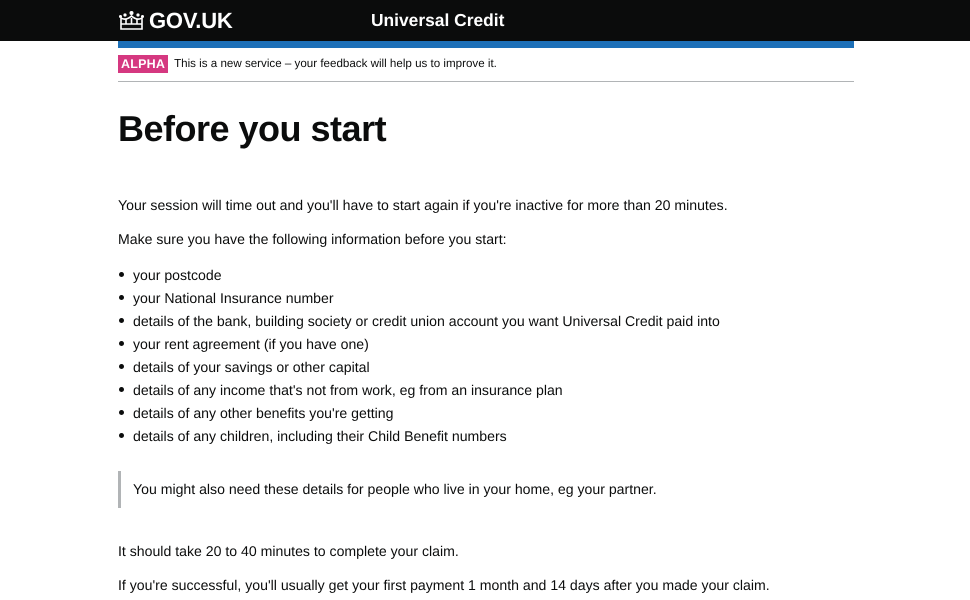 The width and height of the screenshot is (970, 600). What do you see at coordinates (320, 436) in the screenshot?
I see `list-item: details of any children, including their Child Benefit numbers` at bounding box center [320, 436].